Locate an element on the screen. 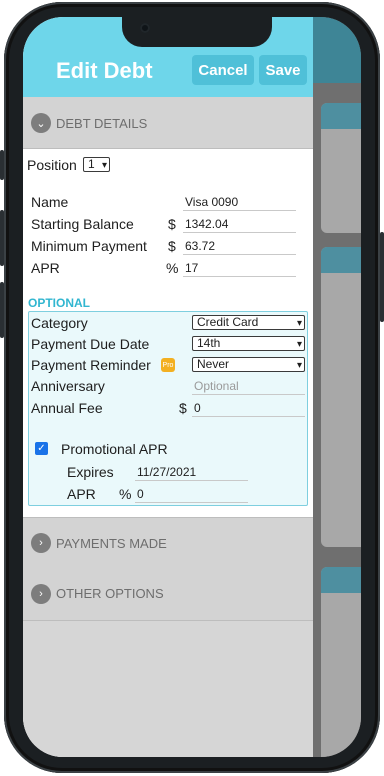  camera-icon is located at coordinates (145, 28).